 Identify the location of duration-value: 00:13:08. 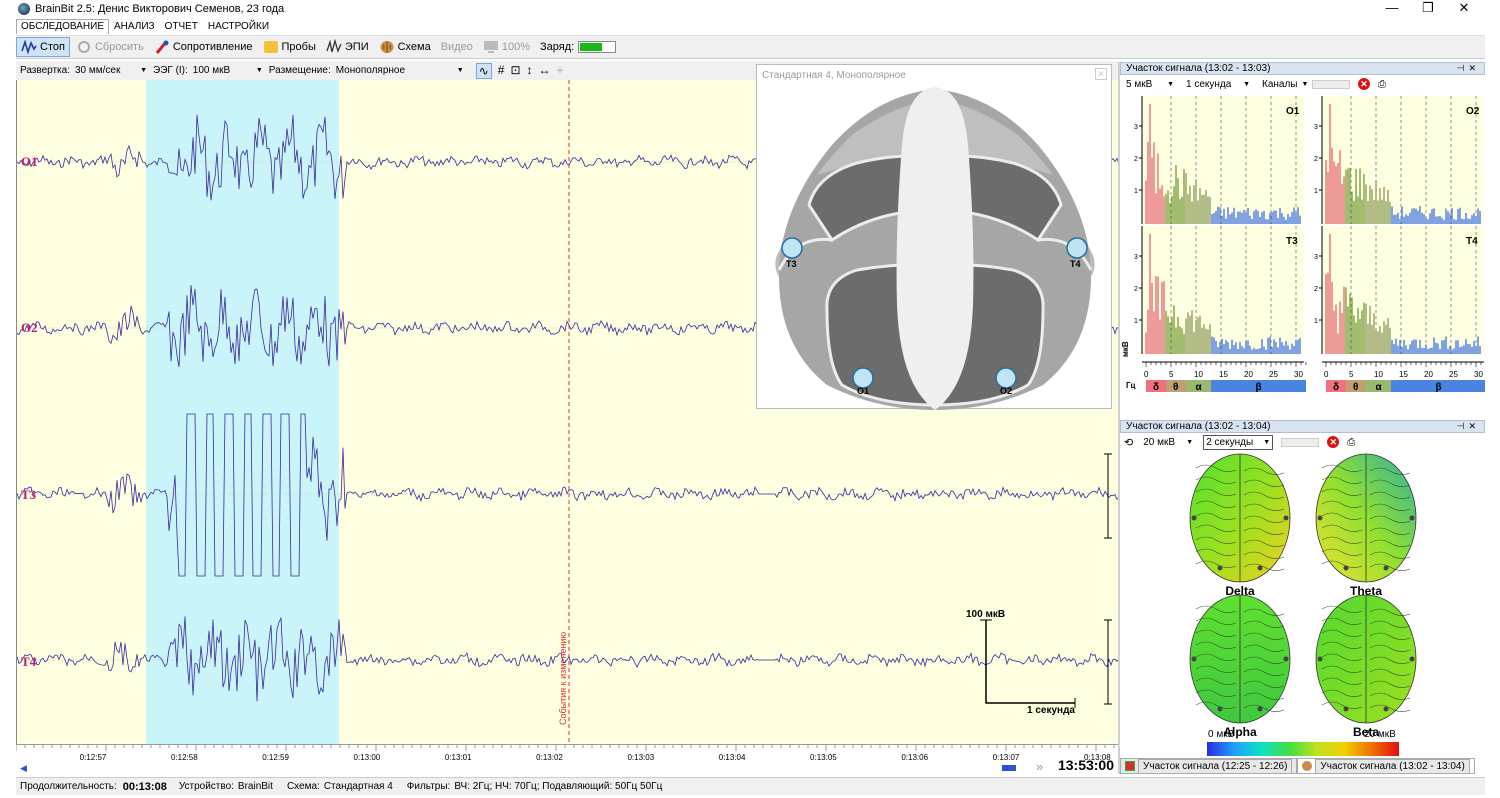
(144, 786).